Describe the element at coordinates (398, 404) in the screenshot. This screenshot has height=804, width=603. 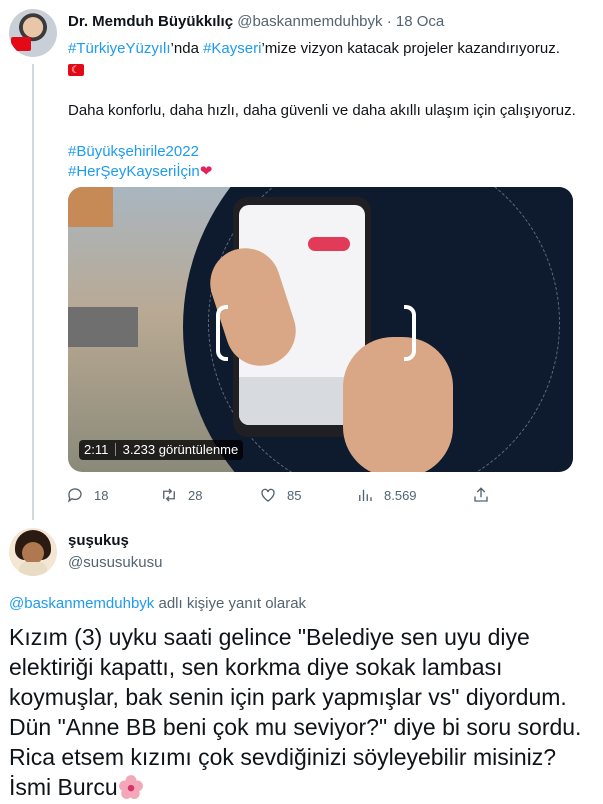
I see `video-frame-hand` at that location.